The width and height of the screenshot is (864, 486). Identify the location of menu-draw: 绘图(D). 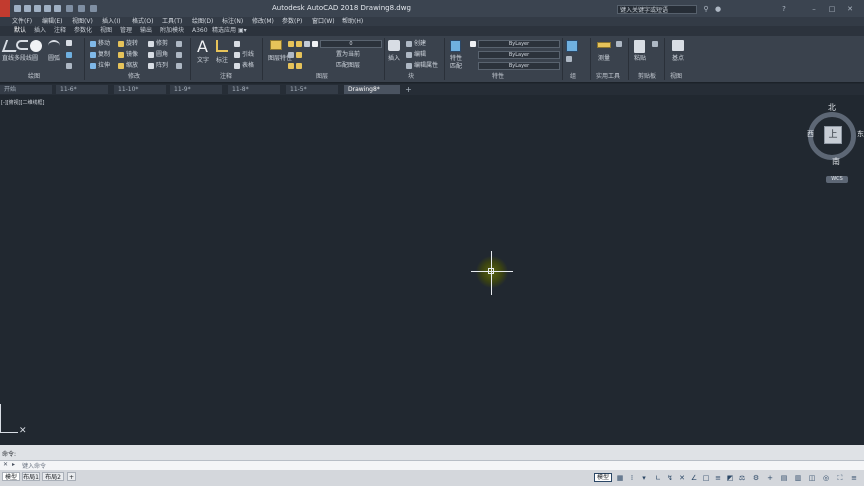
(202, 21).